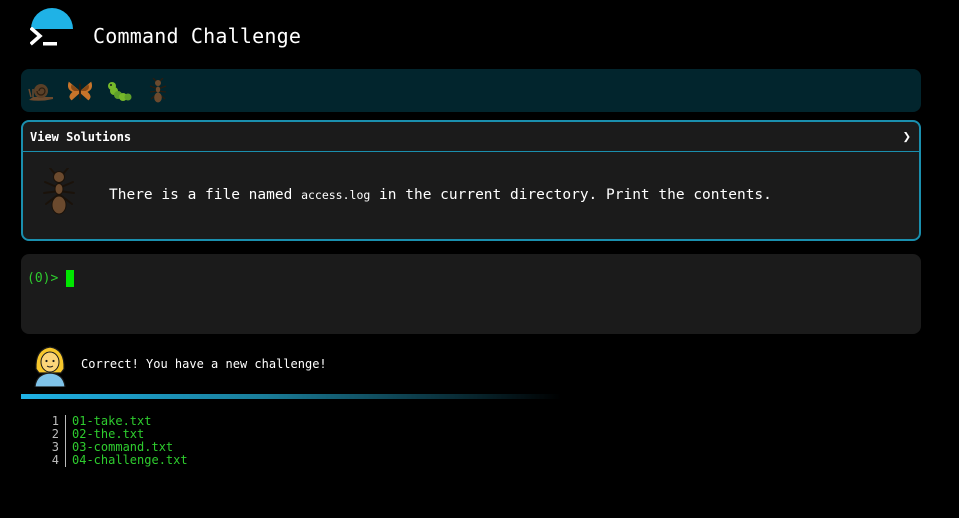 The height and width of the screenshot is (518, 959). I want to click on logo-dome, so click(52, 18).